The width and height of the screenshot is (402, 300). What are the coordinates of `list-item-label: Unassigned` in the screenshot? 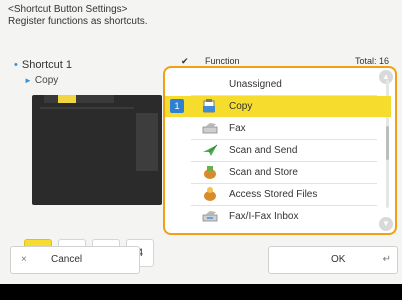 It's located at (255, 84).